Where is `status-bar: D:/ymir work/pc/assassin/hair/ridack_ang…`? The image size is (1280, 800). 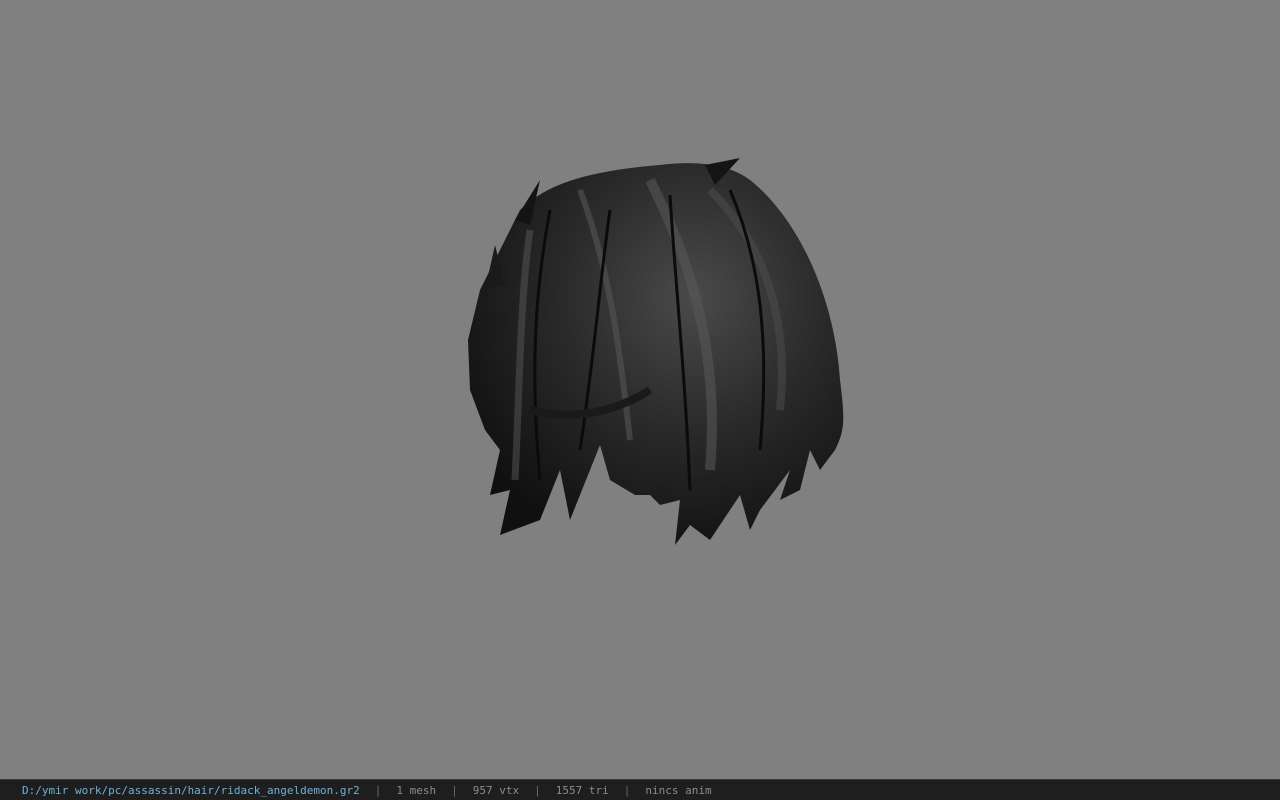 status-bar: D:/ymir work/pc/assassin/hair/ridack_ang… is located at coordinates (640, 789).